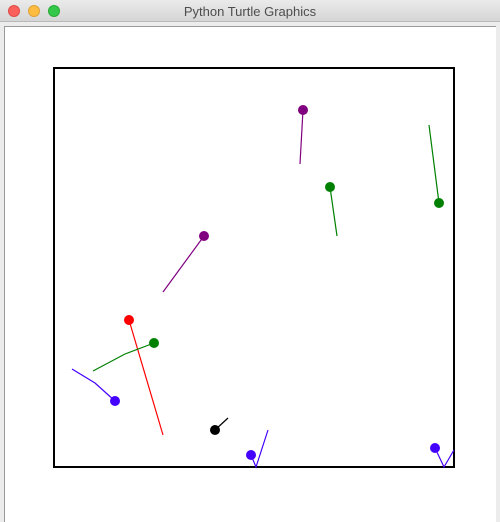 This screenshot has width=500, height=522. Describe the element at coordinates (251, 455) in the screenshot. I see `ball-blue-bottom` at that location.